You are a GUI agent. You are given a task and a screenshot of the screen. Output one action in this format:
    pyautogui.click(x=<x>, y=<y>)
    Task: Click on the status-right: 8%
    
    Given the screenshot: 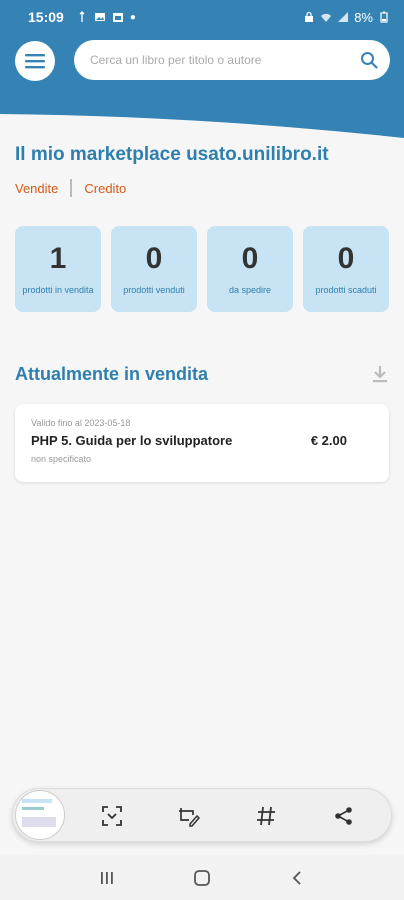 What is the action you would take?
    pyautogui.click(x=346, y=17)
    